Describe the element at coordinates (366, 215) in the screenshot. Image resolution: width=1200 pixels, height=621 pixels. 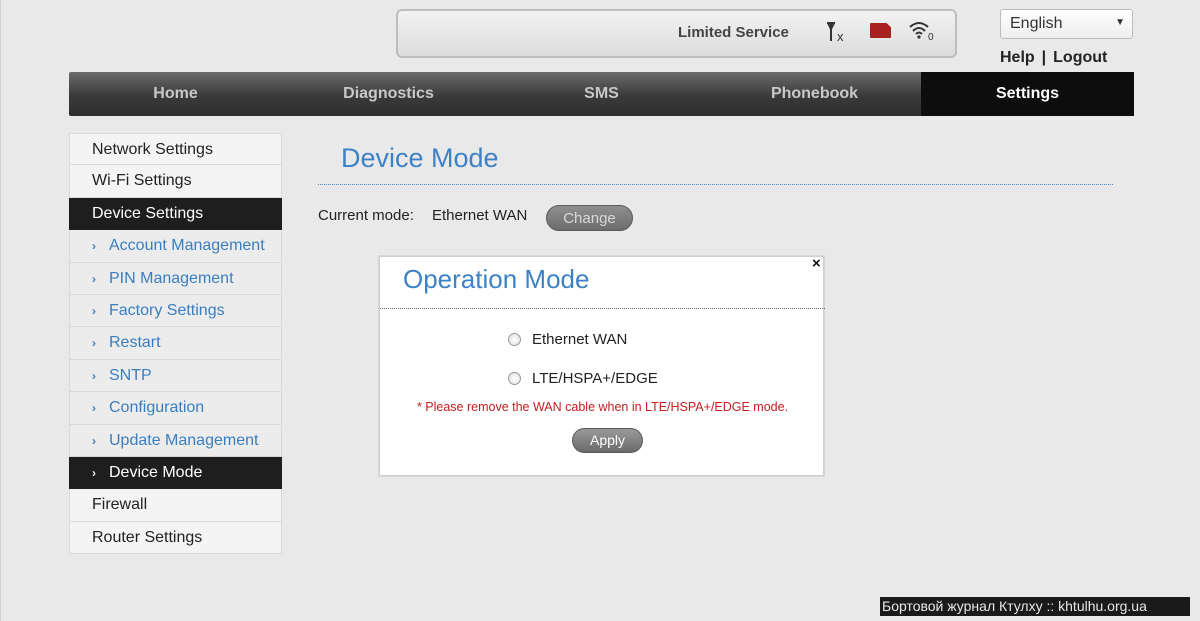
I see `current-mode-label: Current mode:` at that location.